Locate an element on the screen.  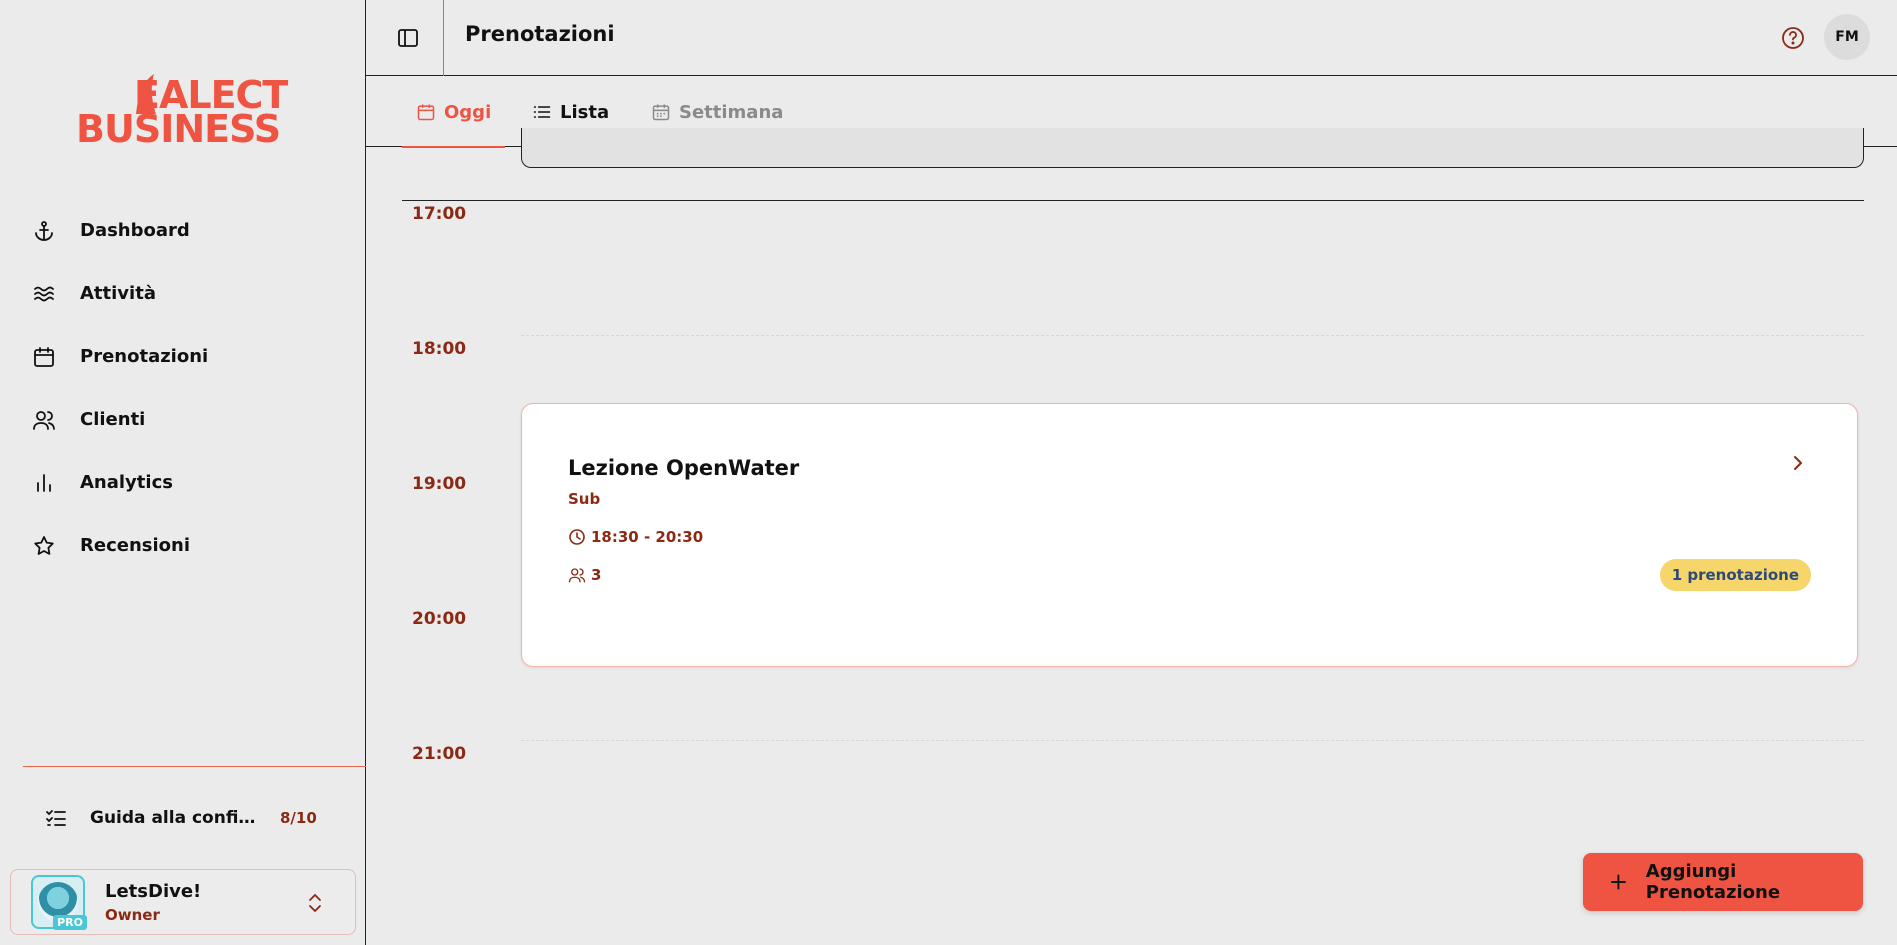
booking-count-badge: 1 prenotazione is located at coordinates (1735, 575).